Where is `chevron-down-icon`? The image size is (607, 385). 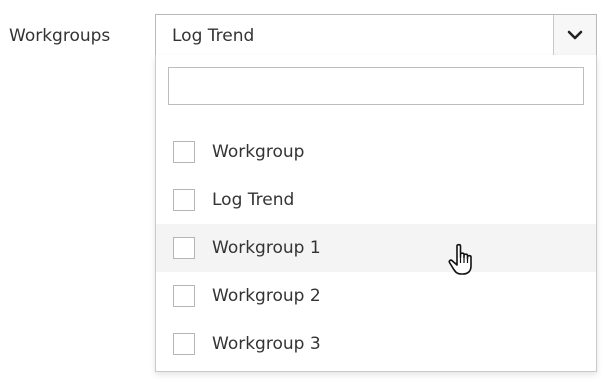 chevron-down-icon is located at coordinates (575, 35).